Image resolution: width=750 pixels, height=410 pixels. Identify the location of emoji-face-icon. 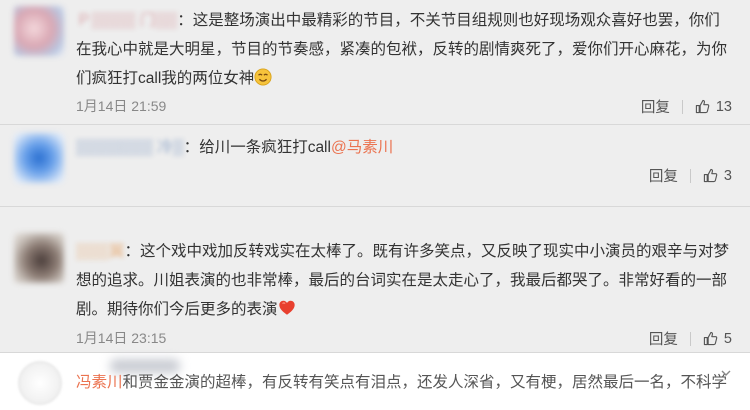
(263, 77).